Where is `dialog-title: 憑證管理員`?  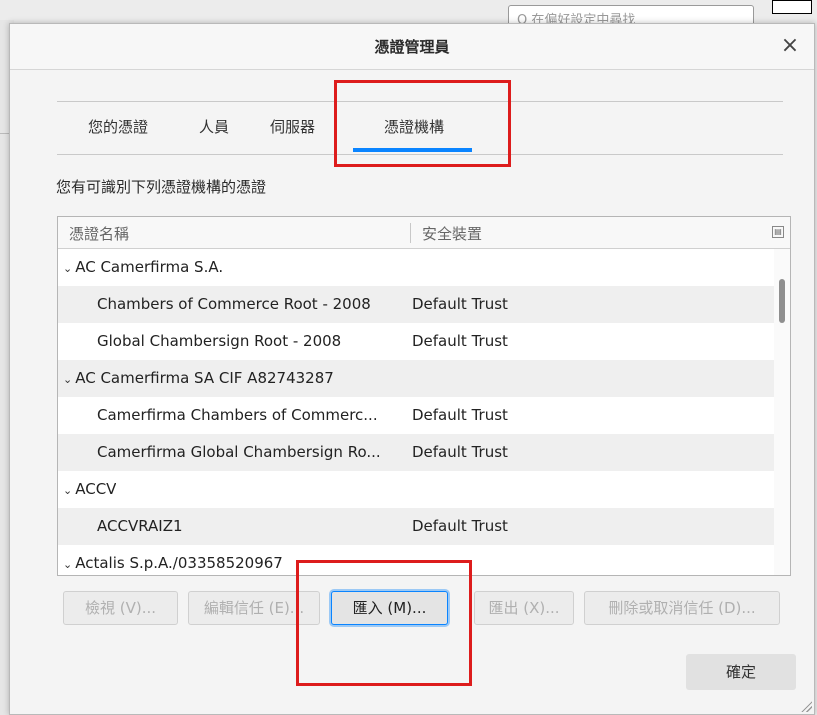 dialog-title: 憑證管理員 is located at coordinates (412, 47).